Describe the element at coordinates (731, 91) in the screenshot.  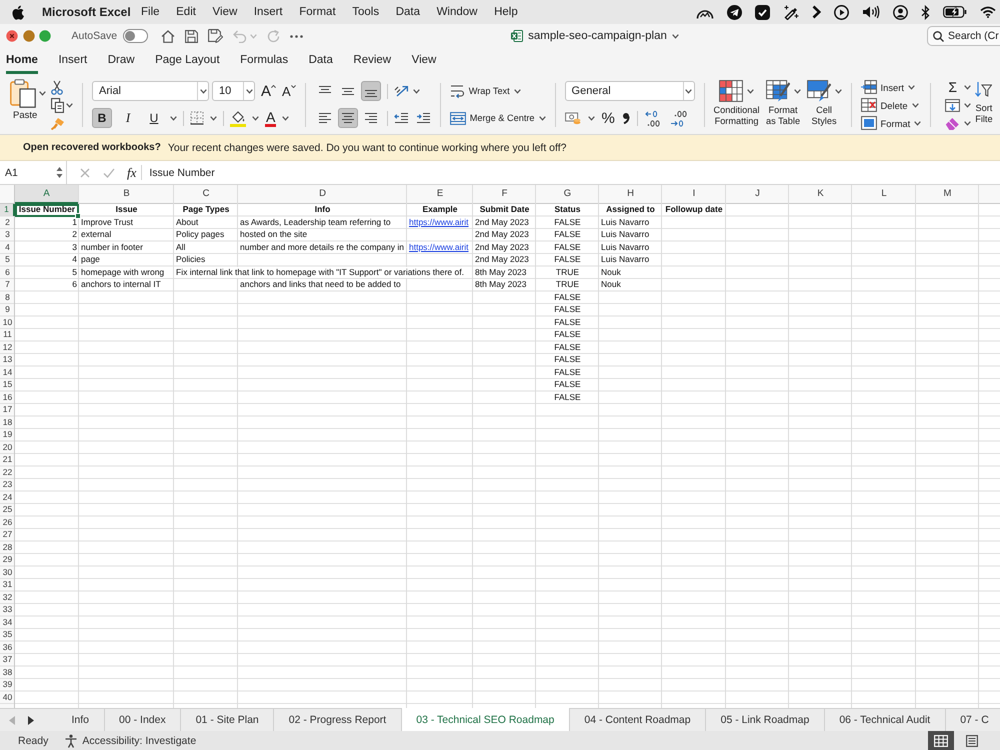
I see `colored-grid-icon` at that location.